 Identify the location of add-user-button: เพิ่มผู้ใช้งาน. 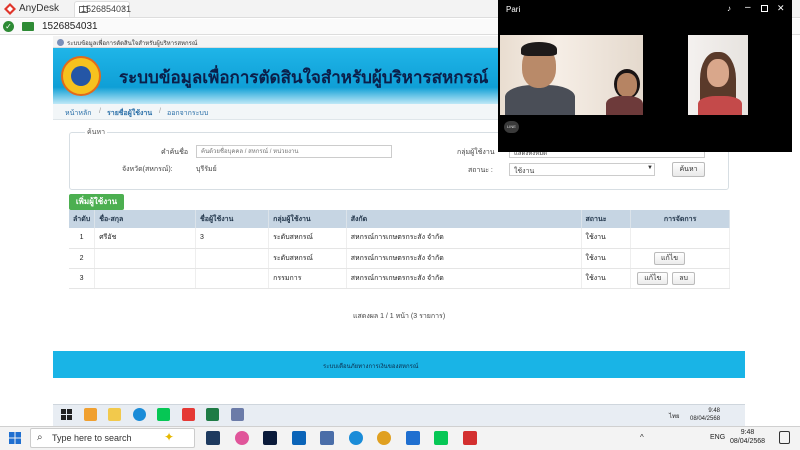
(96, 202).